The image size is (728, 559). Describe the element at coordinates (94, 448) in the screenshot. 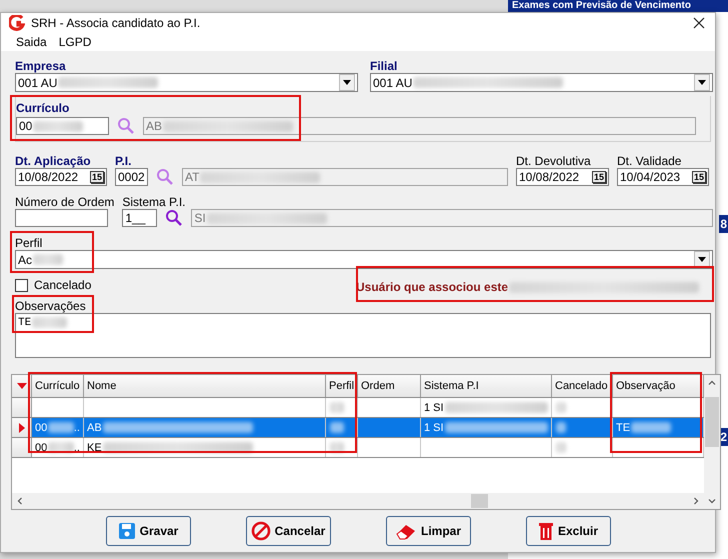

I see `table-cell: KE` at that location.